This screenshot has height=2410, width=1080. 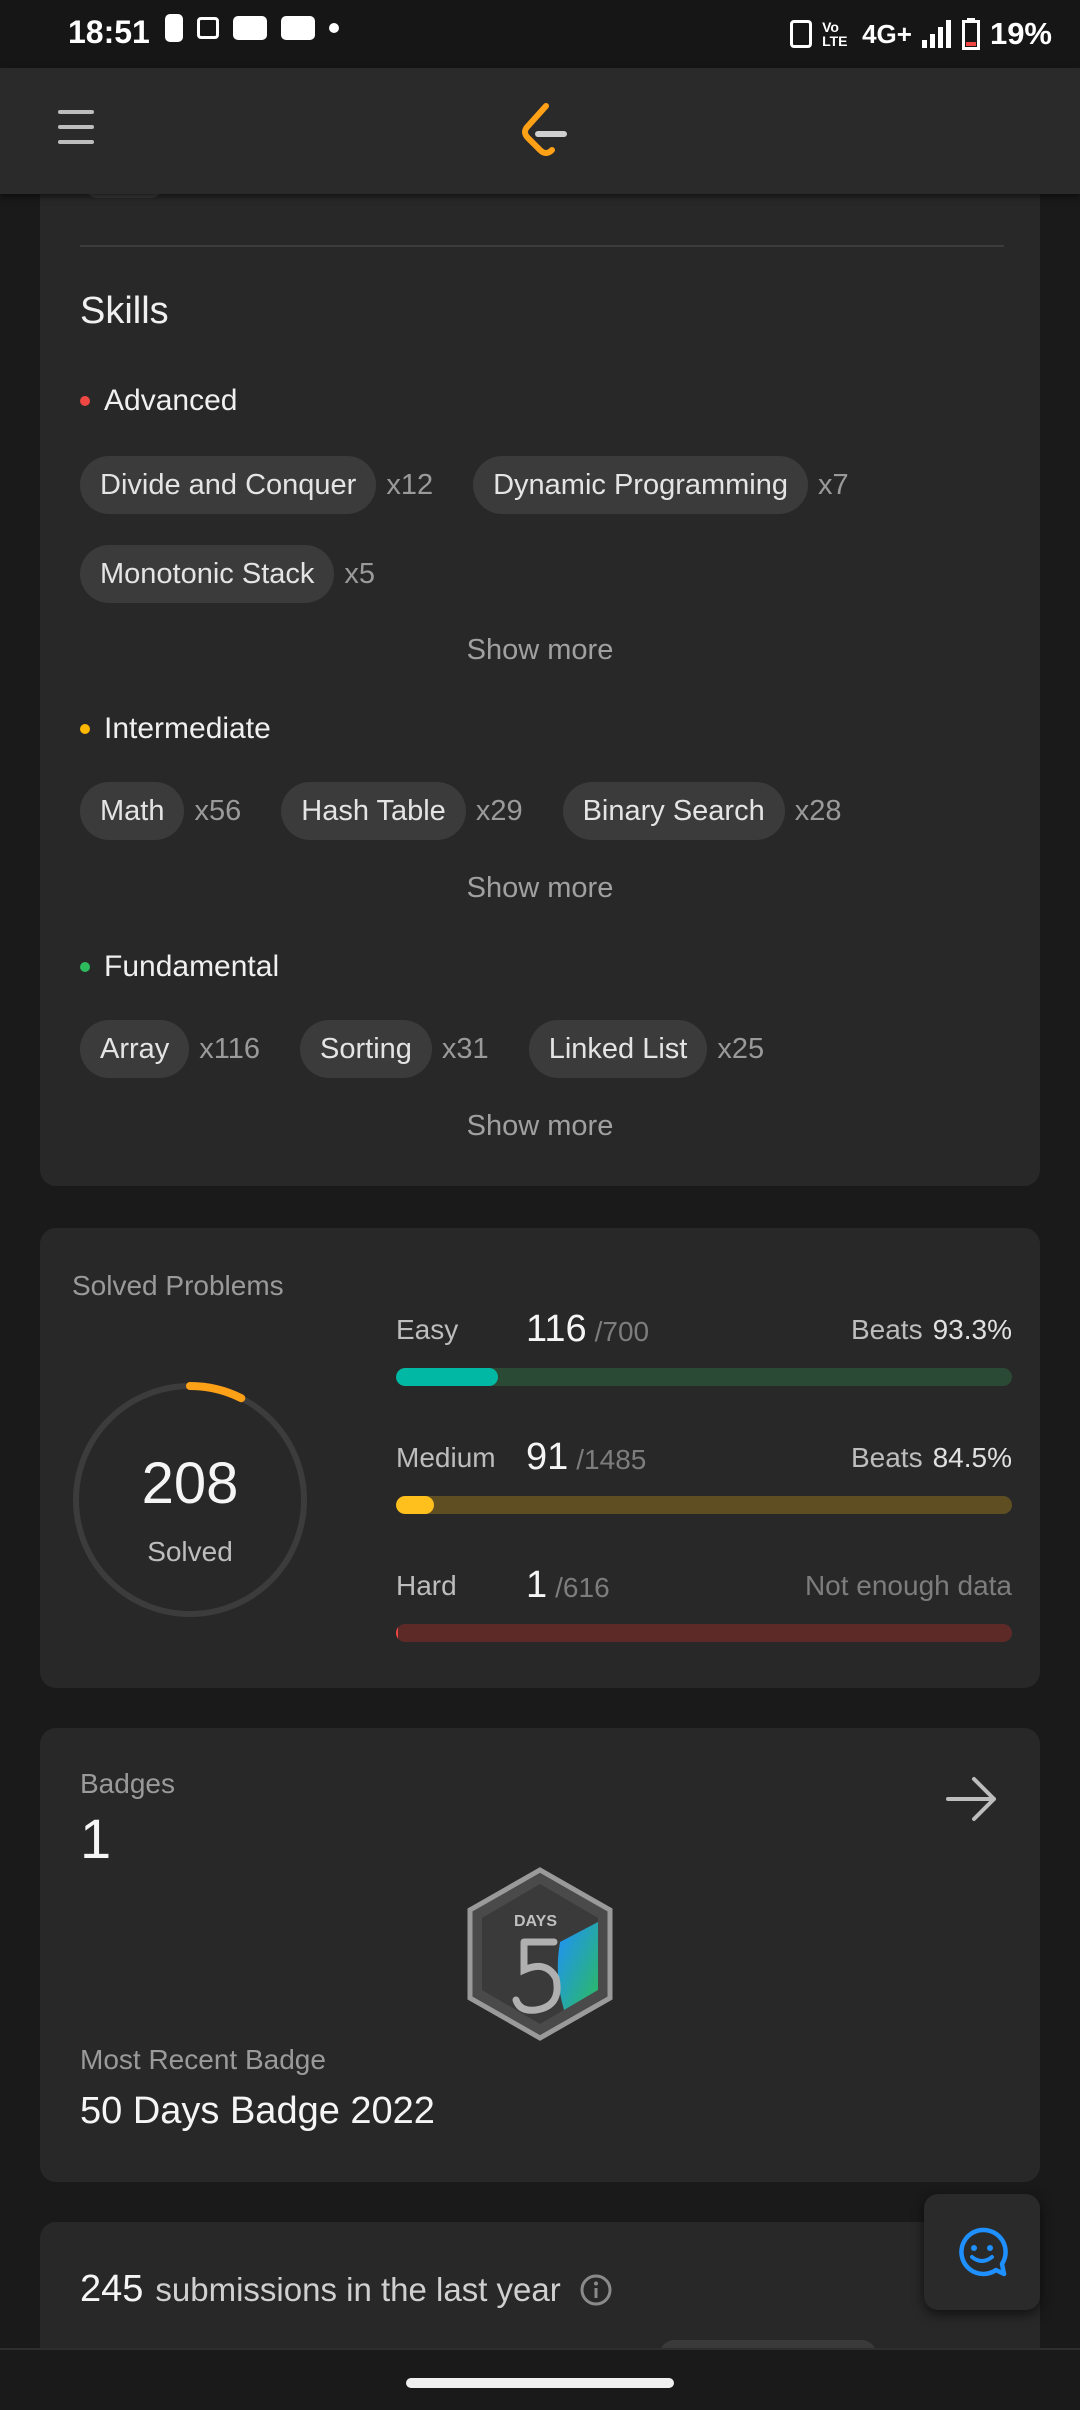 What do you see at coordinates (1020, 33) in the screenshot?
I see `battery-percent: 19%` at bounding box center [1020, 33].